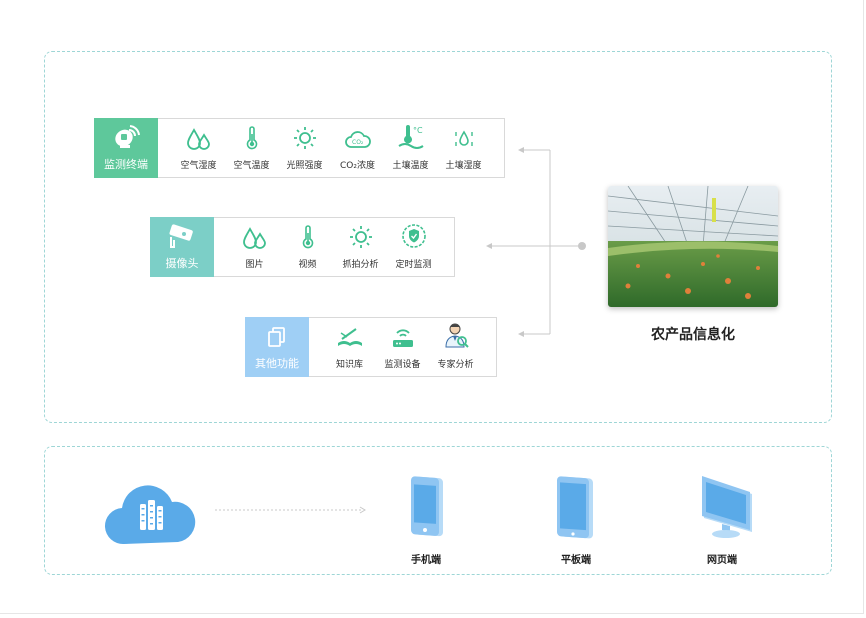  I want to click on camera-header: 摄像头, so click(182, 247).